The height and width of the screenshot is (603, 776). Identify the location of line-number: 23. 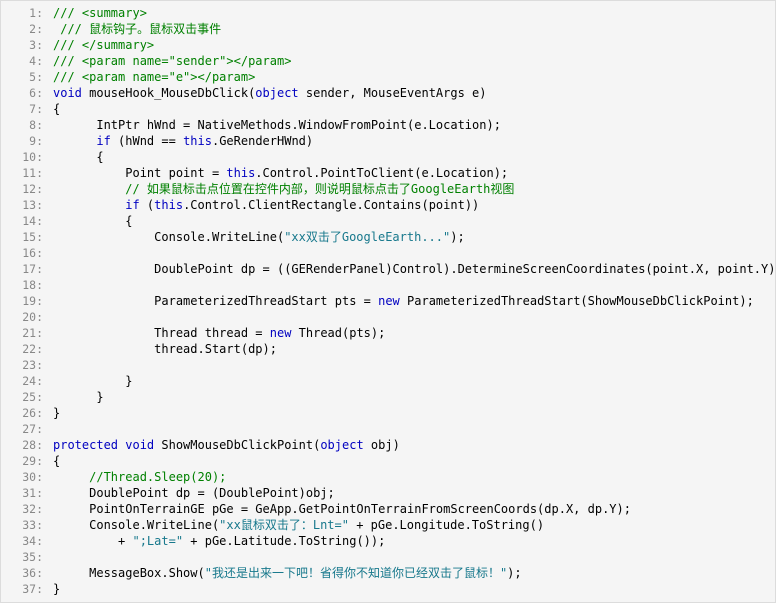
(22, 365).